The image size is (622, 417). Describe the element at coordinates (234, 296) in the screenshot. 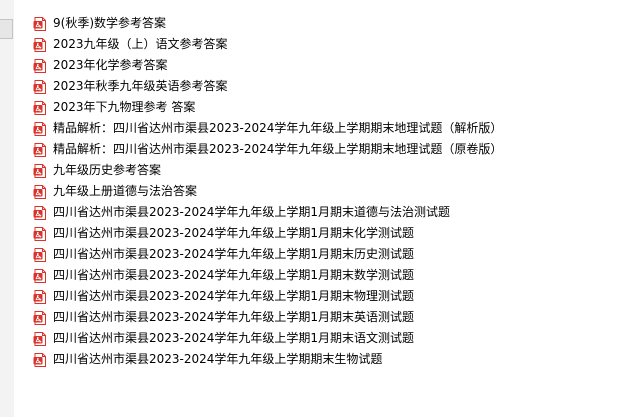

I see `file-name-label: 四川省达州市渠县2023-2024学年九年级上学期1月期末物理测试题` at that location.